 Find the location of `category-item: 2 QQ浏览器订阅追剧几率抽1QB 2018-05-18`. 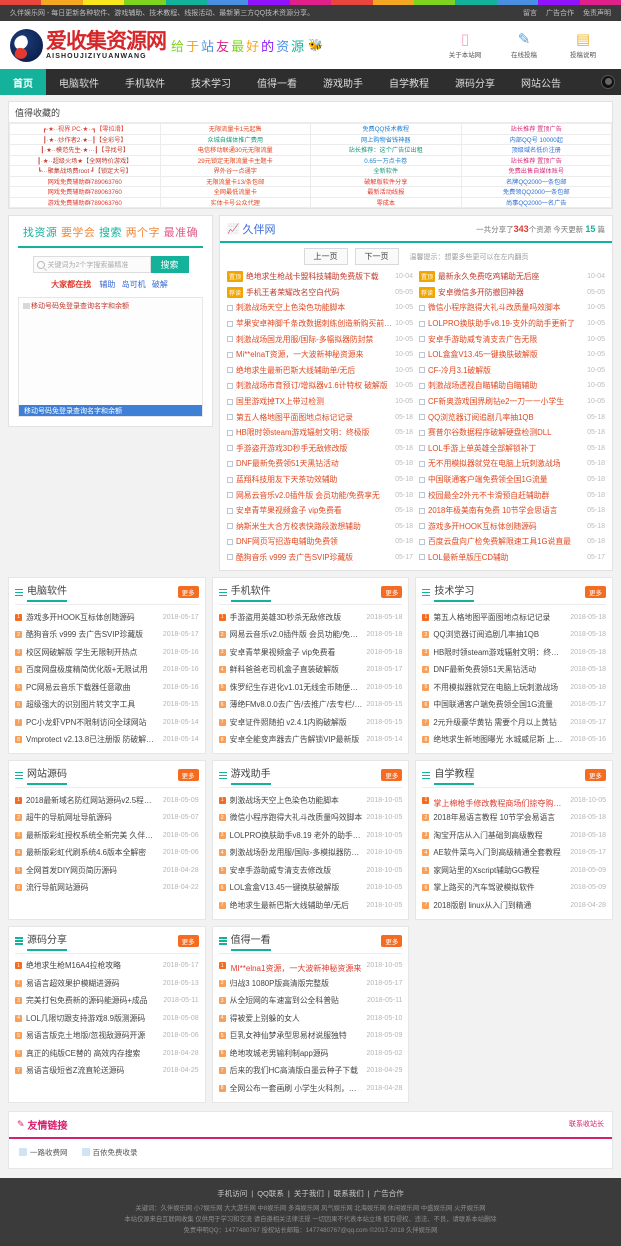

category-item: 2 QQ浏览器订阅追剧几率抽1QB 2018-05-18 is located at coordinates (514, 635).